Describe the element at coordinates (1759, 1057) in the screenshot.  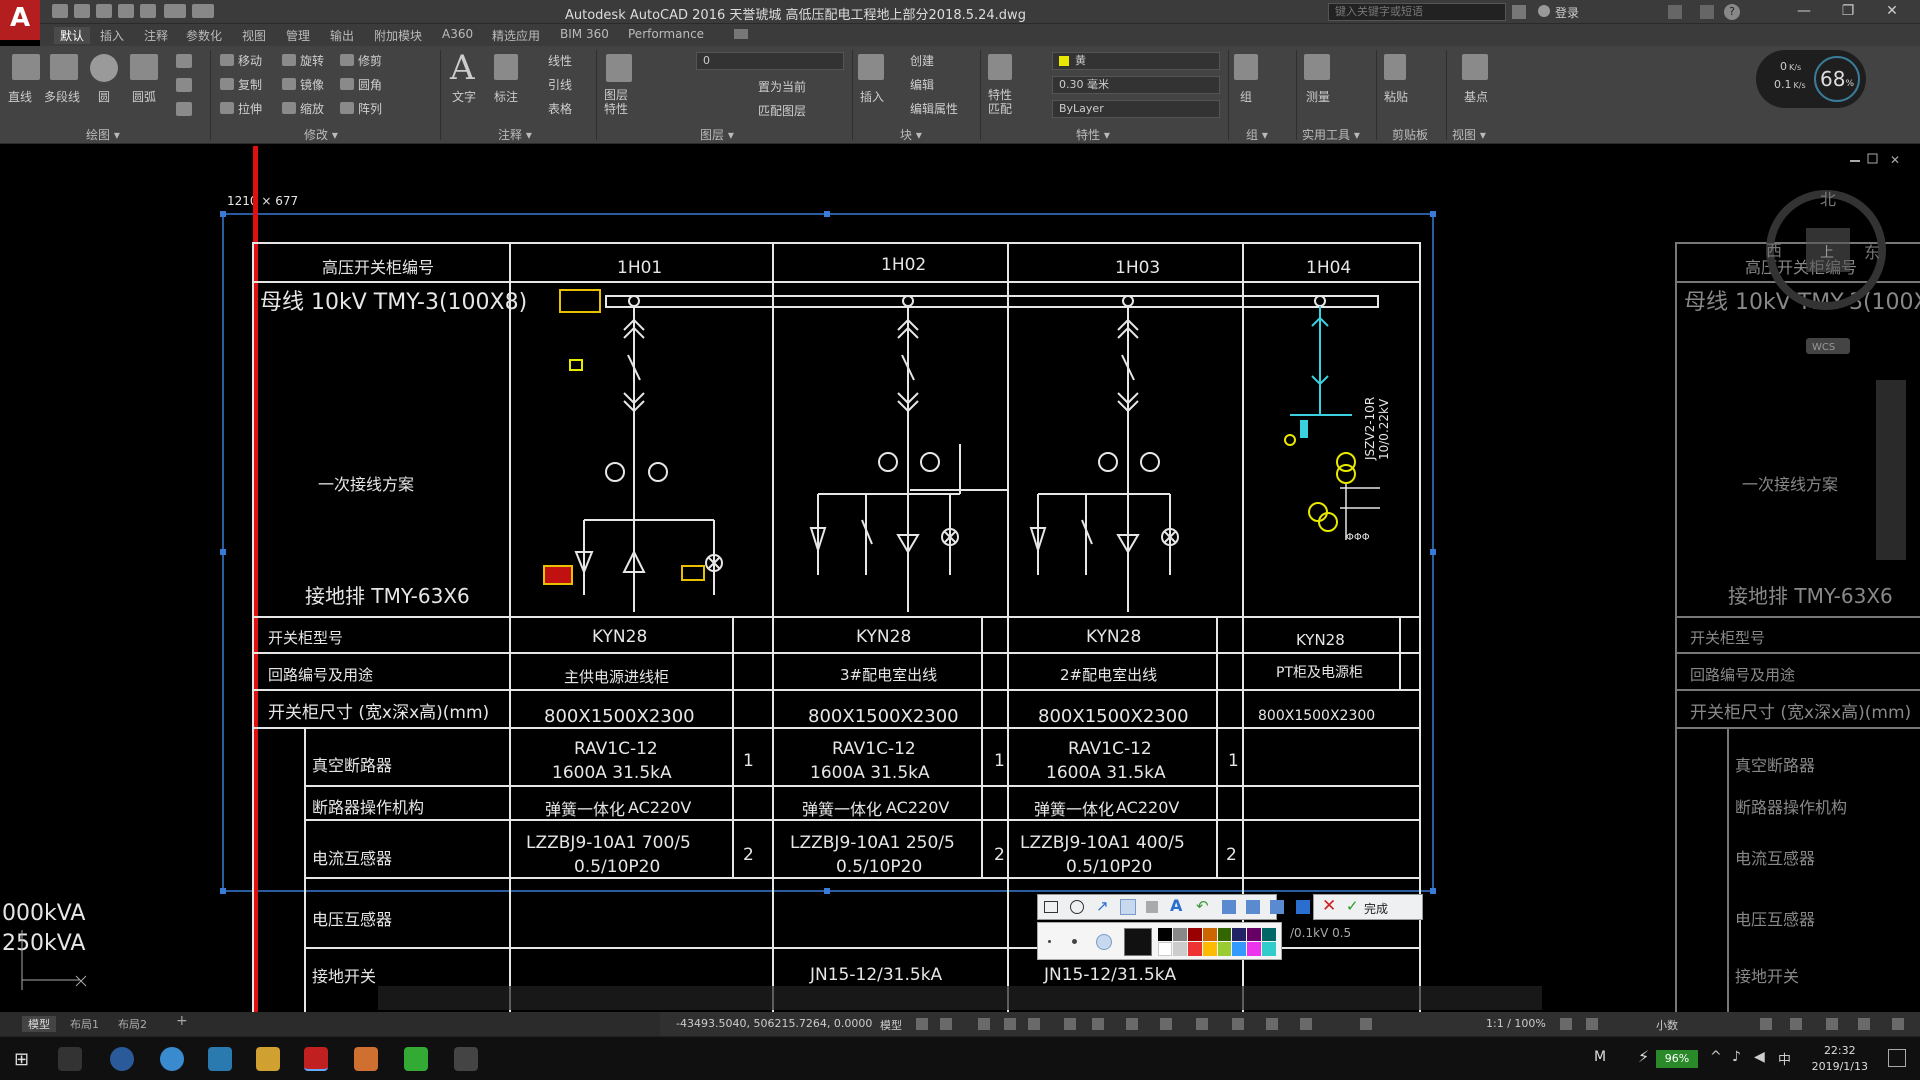
I see `volume-icon: ◀` at that location.